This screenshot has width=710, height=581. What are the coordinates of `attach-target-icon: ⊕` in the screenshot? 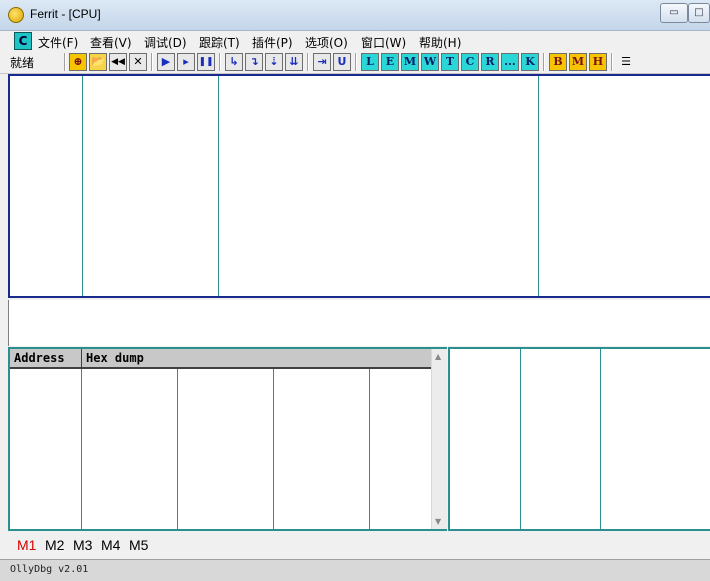 It's located at (78, 62).